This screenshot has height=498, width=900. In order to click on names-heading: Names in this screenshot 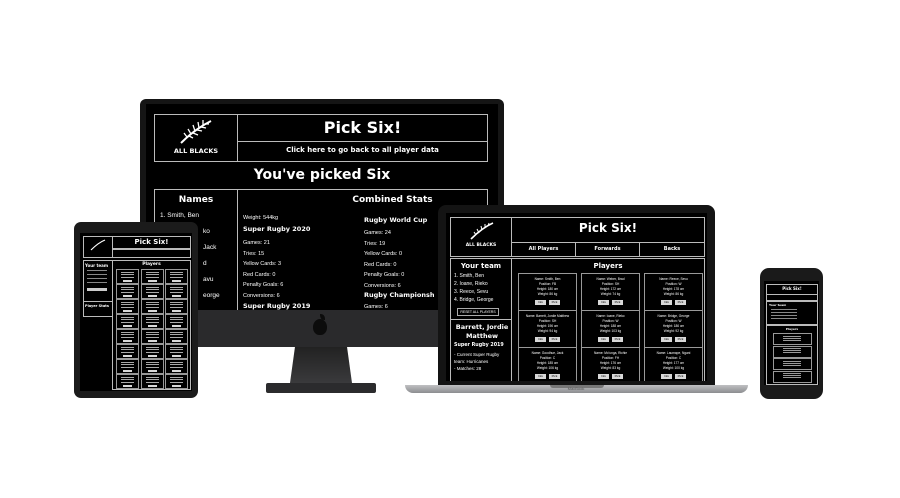, I will do `click(196, 200)`.